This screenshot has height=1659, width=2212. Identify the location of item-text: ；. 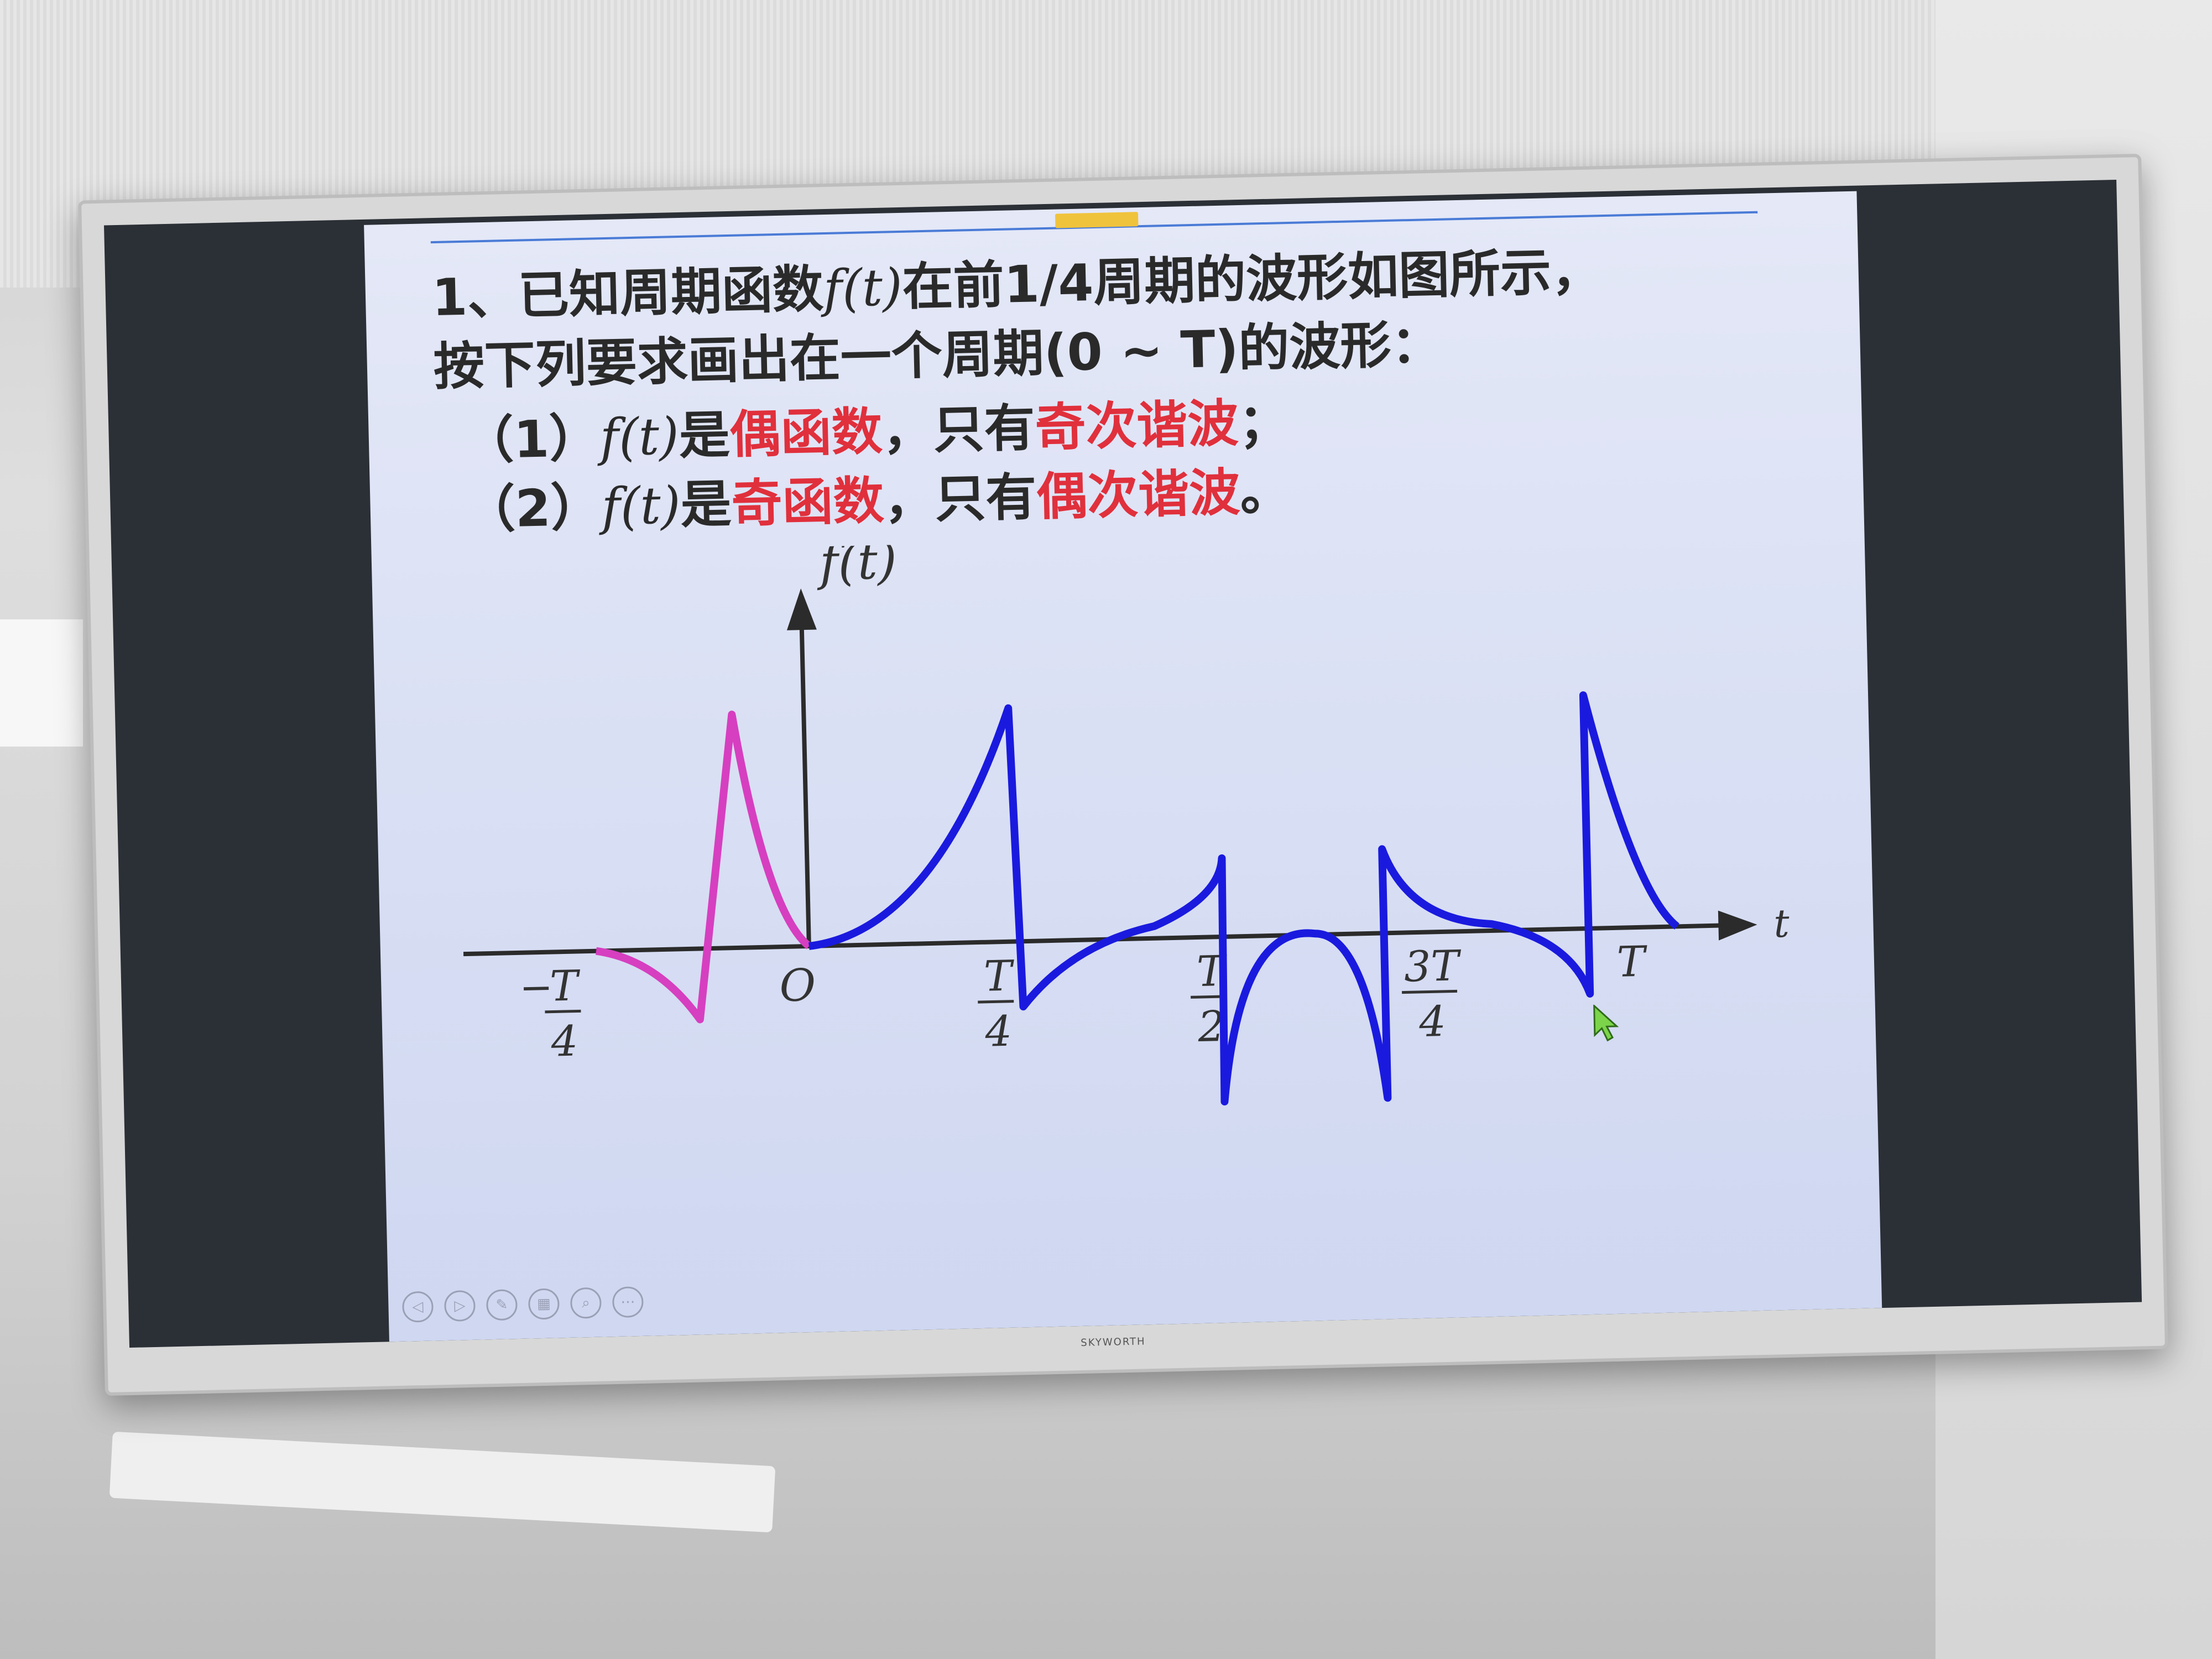
(1264, 423).